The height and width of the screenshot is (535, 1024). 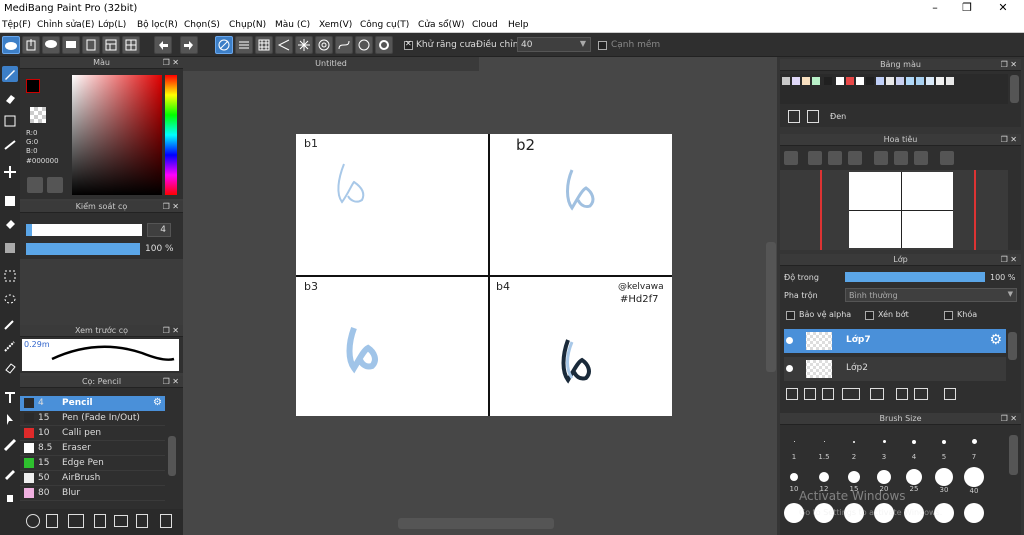 I want to click on brush-item-eraser: 8.5 Eraser, so click(x=92, y=448).